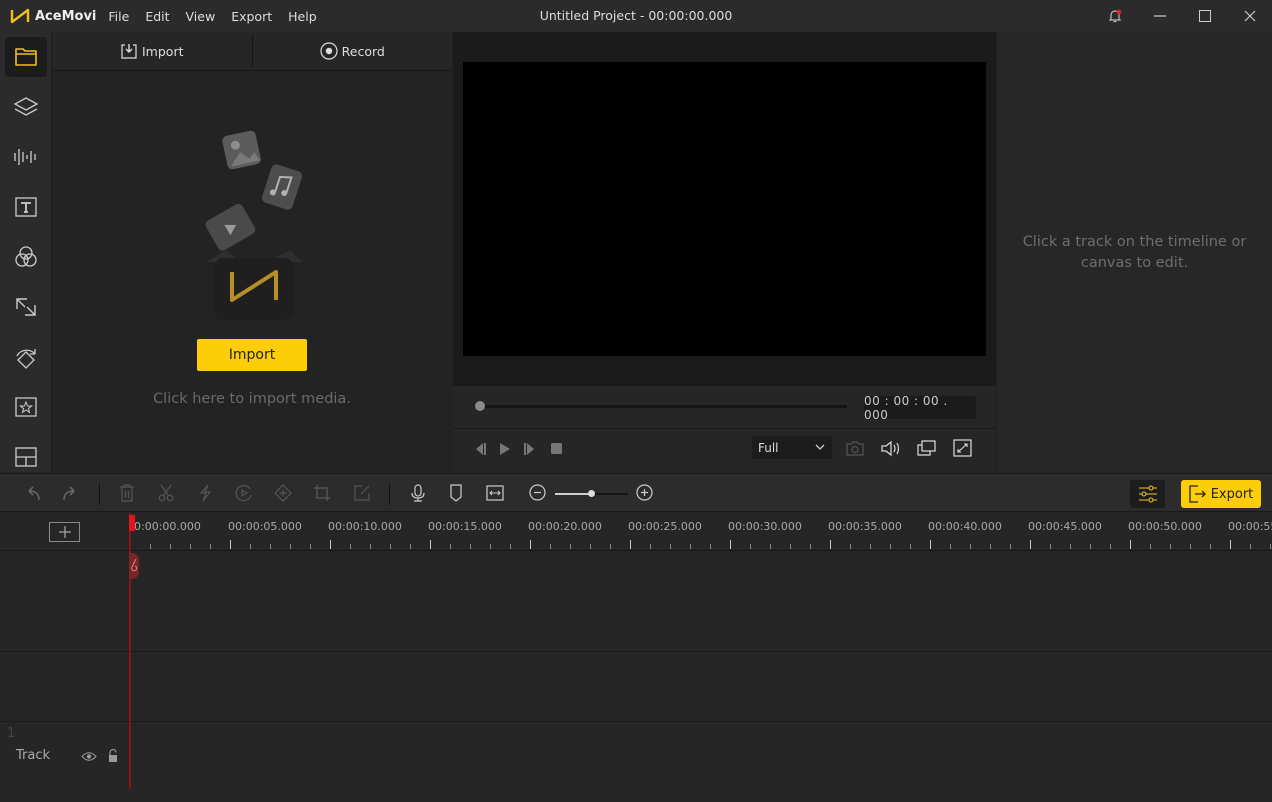 The height and width of the screenshot is (802, 1272). I want to click on speed-icon, so click(244, 493).